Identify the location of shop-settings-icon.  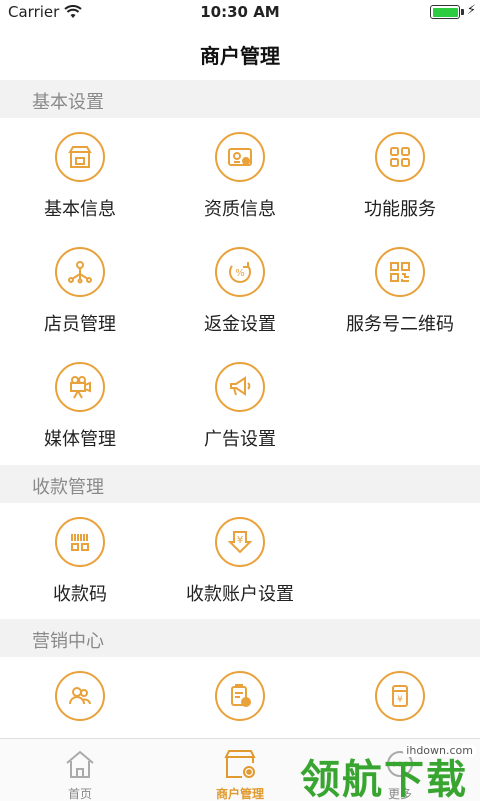
(240, 766).